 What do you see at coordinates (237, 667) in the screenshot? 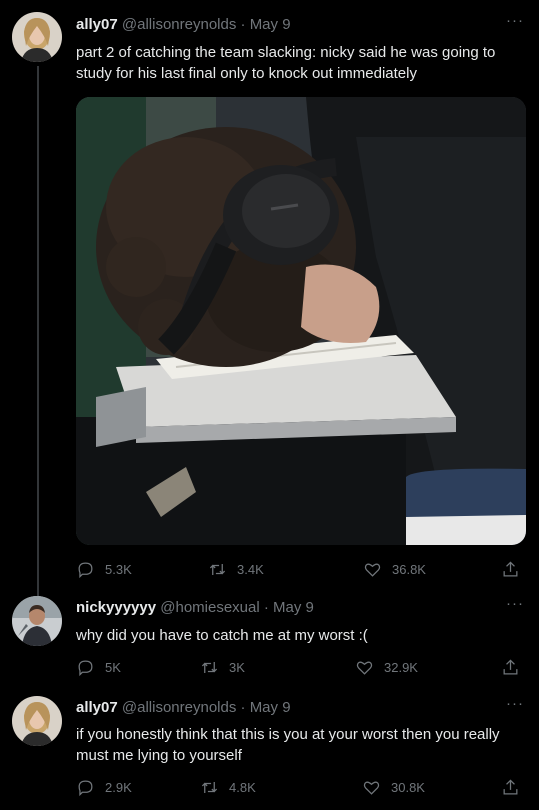
I see `retweet-count: 3K` at bounding box center [237, 667].